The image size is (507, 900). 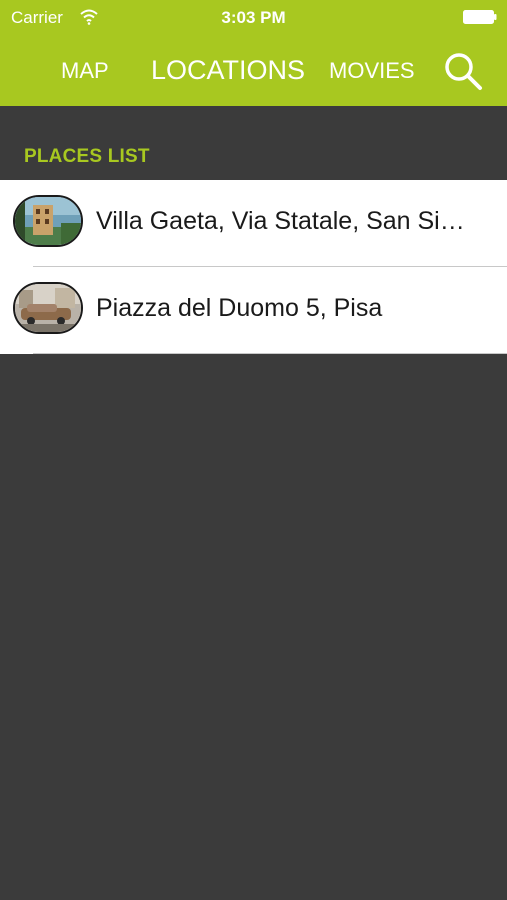 What do you see at coordinates (372, 71) in the screenshot?
I see `tab-movies: MOVIES` at bounding box center [372, 71].